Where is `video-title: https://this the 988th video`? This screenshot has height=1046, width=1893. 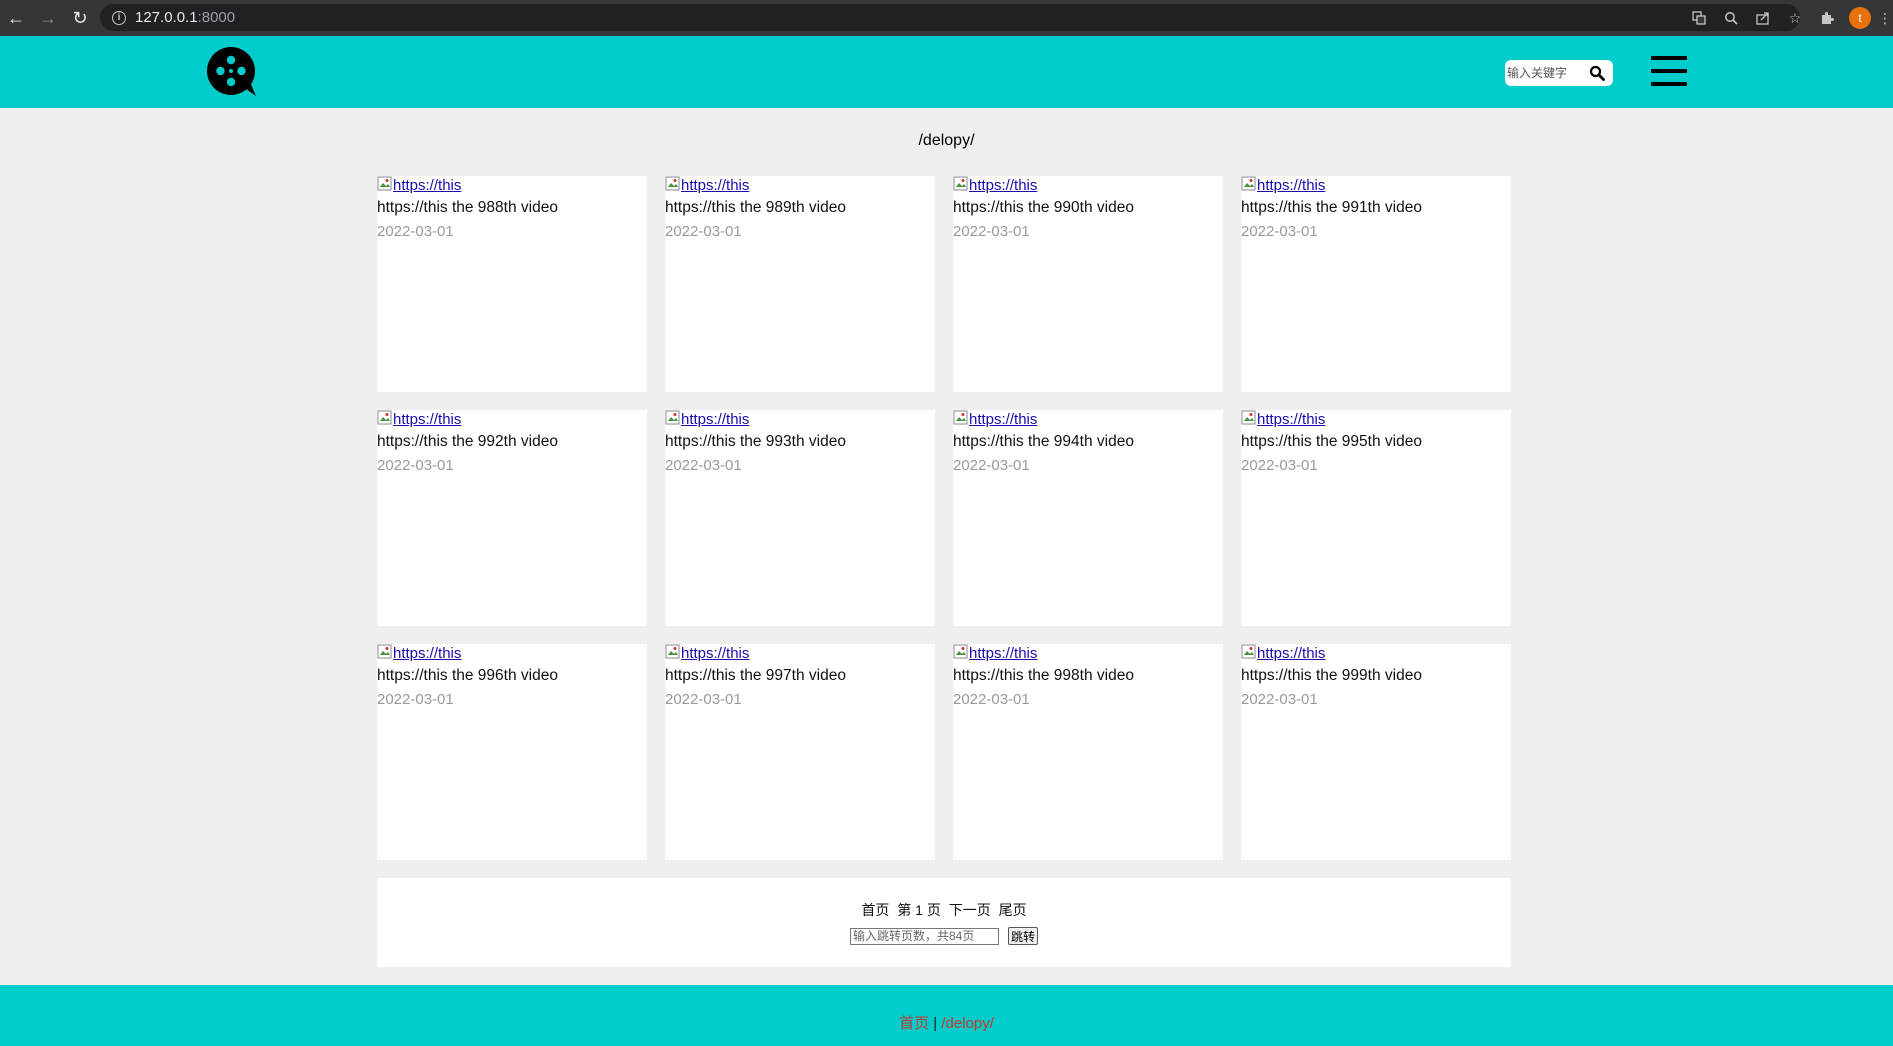
video-title: https://this the 988th video is located at coordinates (512, 208).